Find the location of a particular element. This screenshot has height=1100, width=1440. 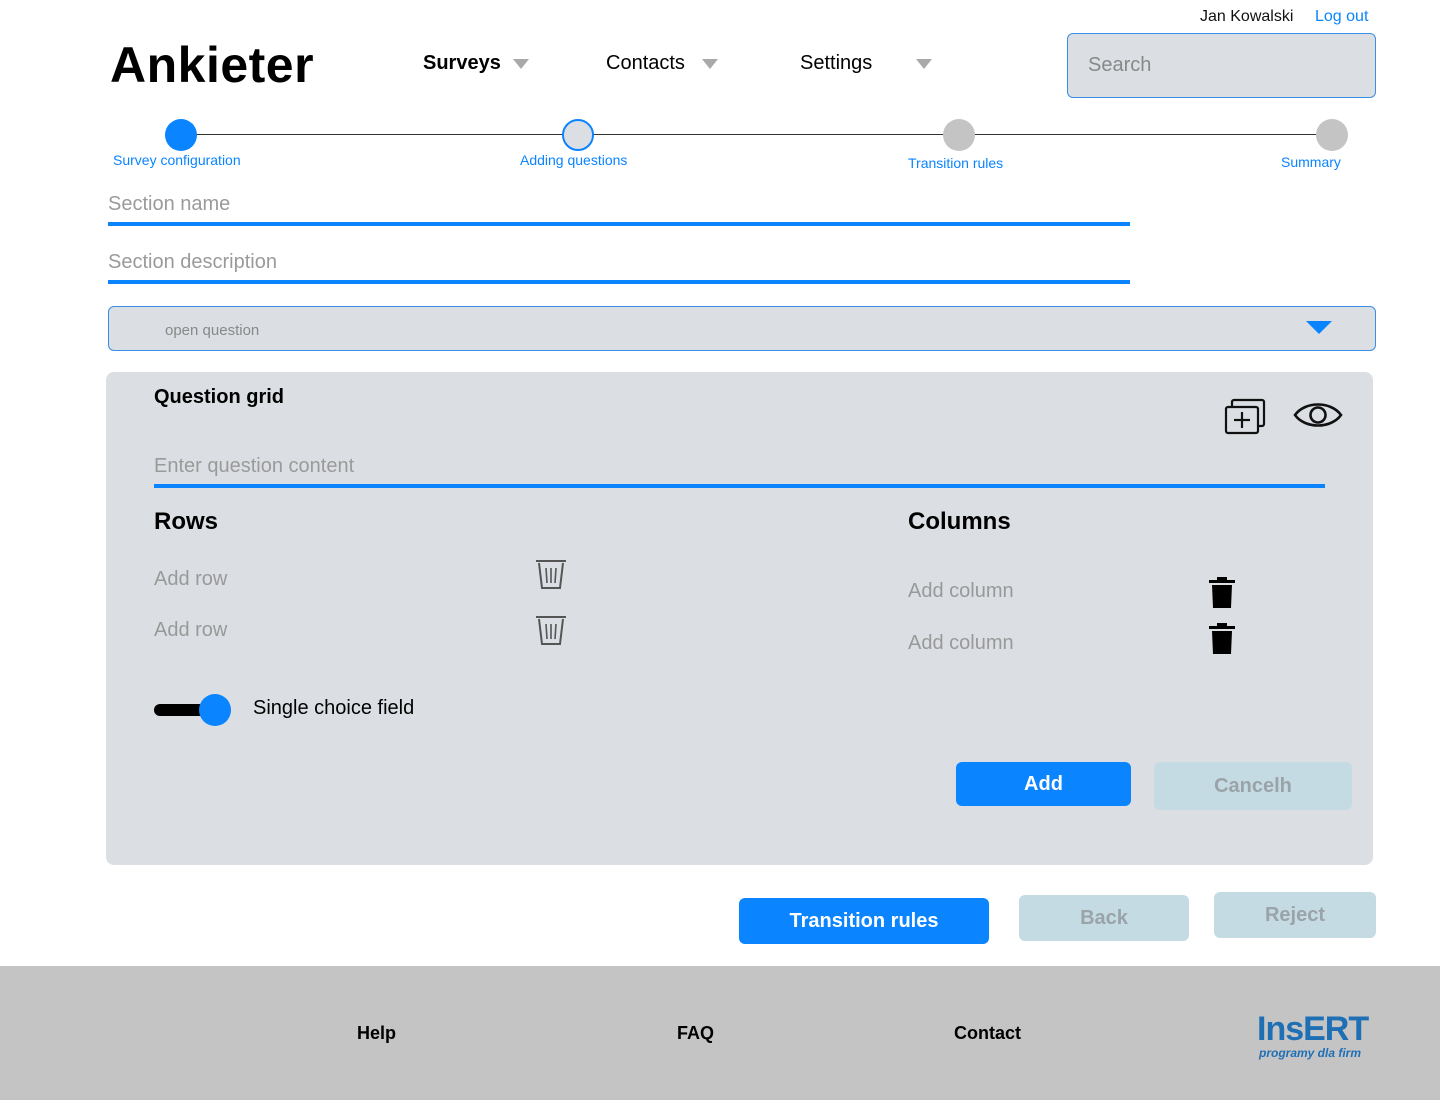

footer is located at coordinates (720, 1033).